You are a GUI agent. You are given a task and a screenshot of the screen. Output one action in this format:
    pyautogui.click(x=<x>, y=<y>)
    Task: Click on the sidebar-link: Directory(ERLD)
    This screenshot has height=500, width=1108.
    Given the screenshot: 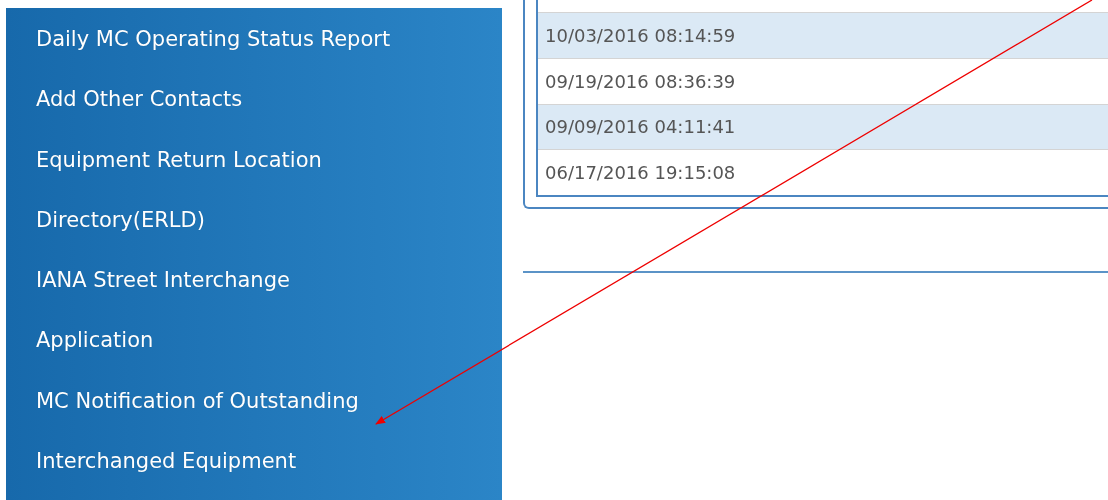 What is the action you would take?
    pyautogui.click(x=105, y=228)
    